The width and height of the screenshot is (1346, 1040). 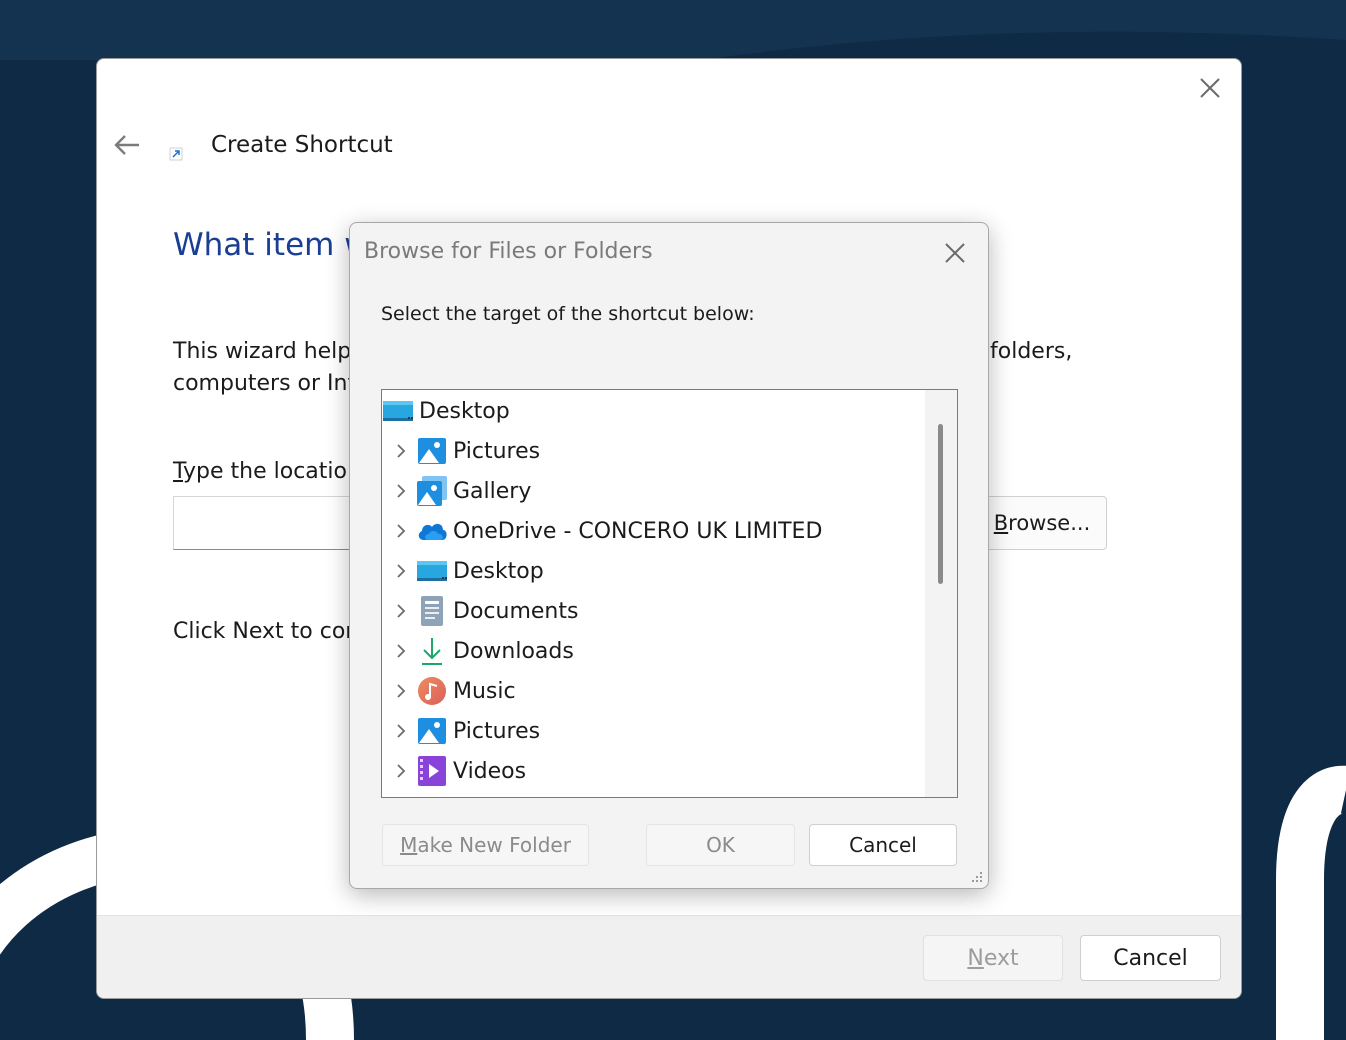 What do you see at coordinates (568, 314) in the screenshot?
I see `browse-prompt: Select the target of the shortcut below:` at bounding box center [568, 314].